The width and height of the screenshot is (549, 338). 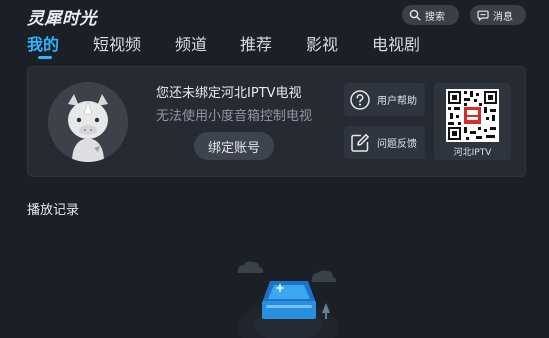 I want to click on qr-caption: 河北IPTV, so click(x=472, y=153).